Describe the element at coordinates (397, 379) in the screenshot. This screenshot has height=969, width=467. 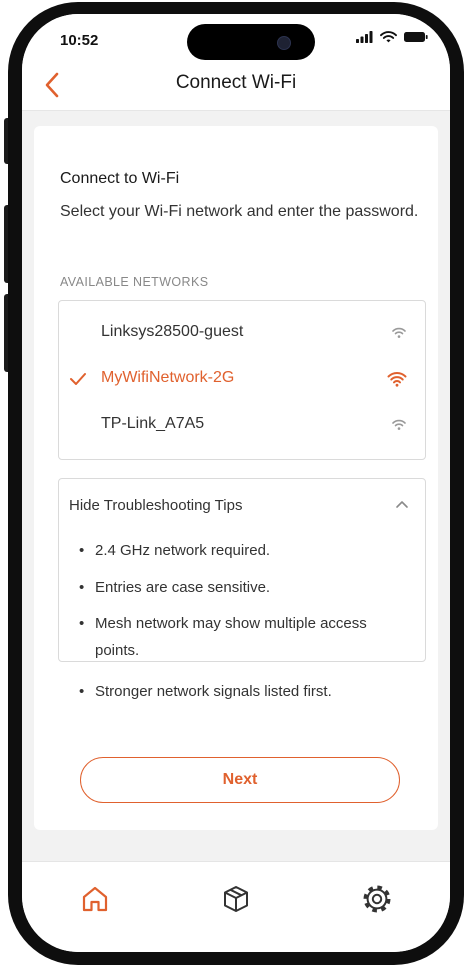
I see `wifi-signal-strong-icon` at that location.